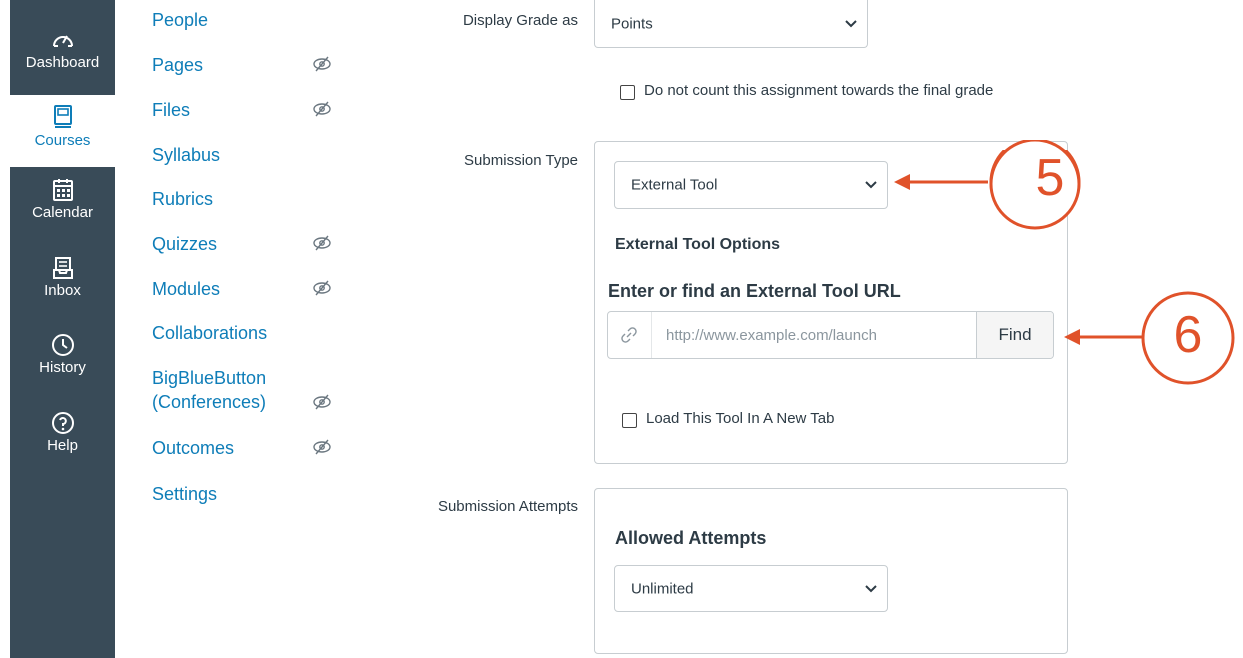 This screenshot has height=658, width=1243. Describe the element at coordinates (62, 212) in the screenshot. I see `global-nav-label: Calendar` at that location.